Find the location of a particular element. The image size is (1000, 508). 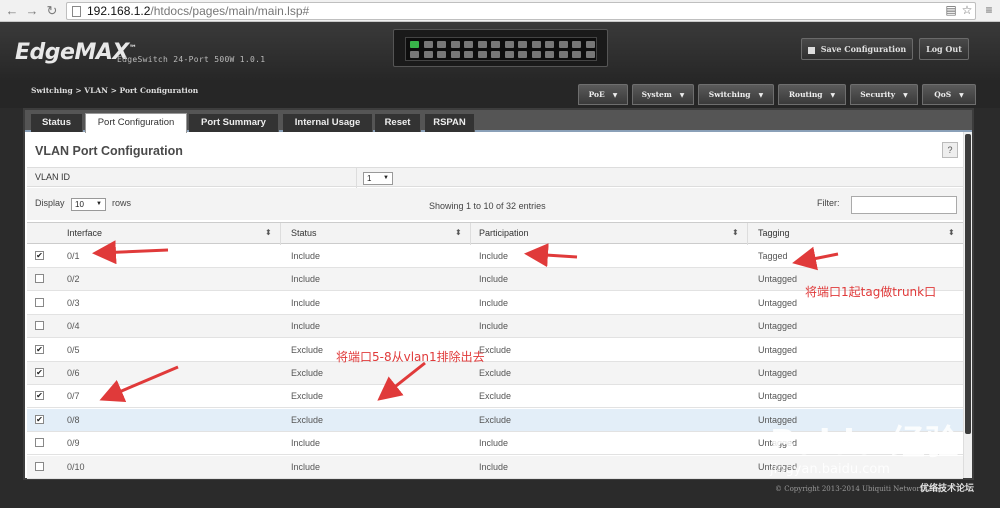

breadcrumb: Switching > VLAN > Port Configuration is located at coordinates (115, 90).